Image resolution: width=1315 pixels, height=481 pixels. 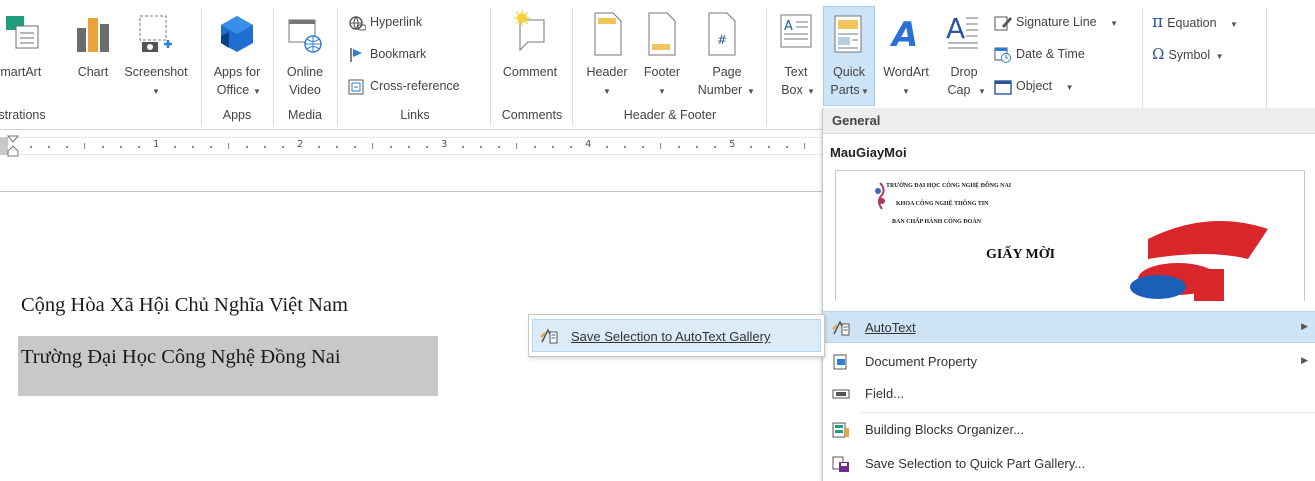 I want to click on menu-item-autotext: AutoText ▶, so click(x=1069, y=327).